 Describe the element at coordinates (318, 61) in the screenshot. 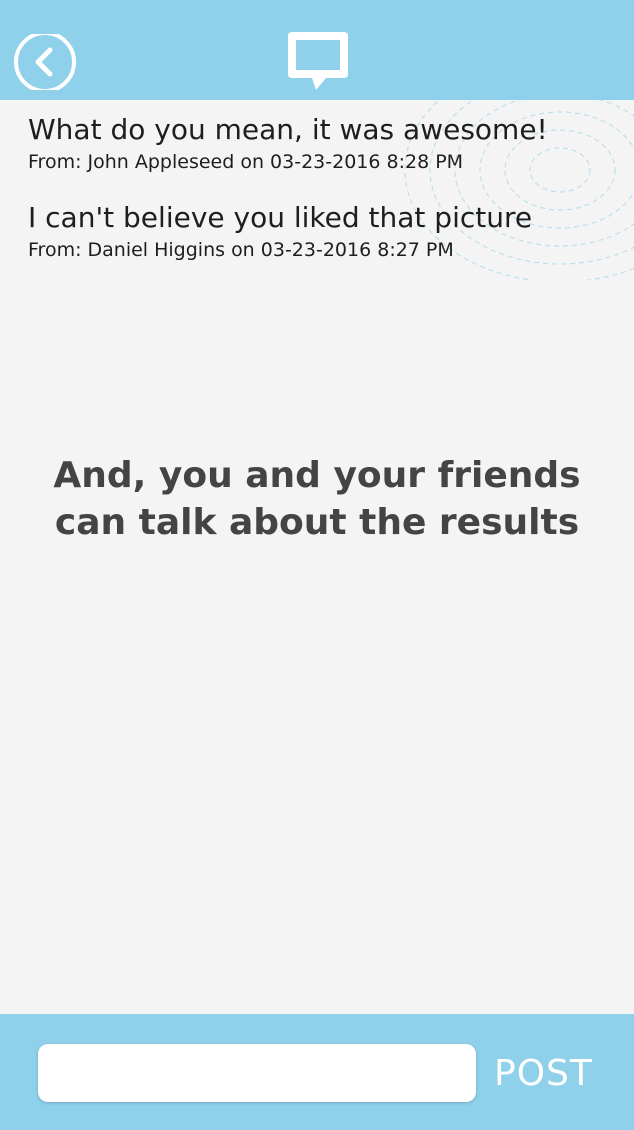

I see `chat-bubble-icon` at that location.